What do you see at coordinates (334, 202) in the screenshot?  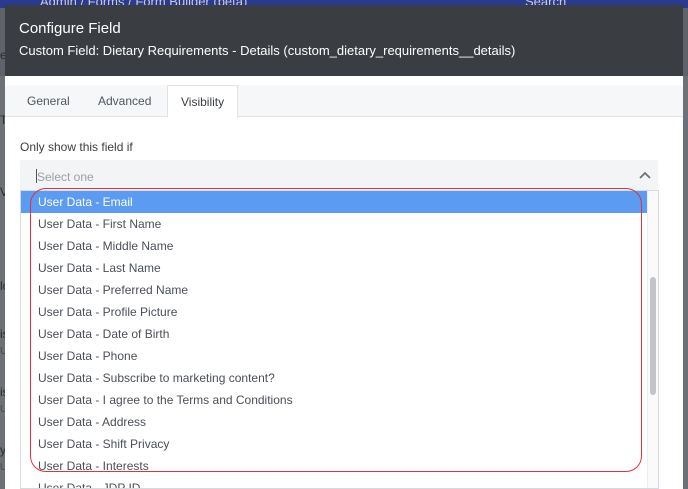 I see `dropdown-option: User Data - Email` at bounding box center [334, 202].